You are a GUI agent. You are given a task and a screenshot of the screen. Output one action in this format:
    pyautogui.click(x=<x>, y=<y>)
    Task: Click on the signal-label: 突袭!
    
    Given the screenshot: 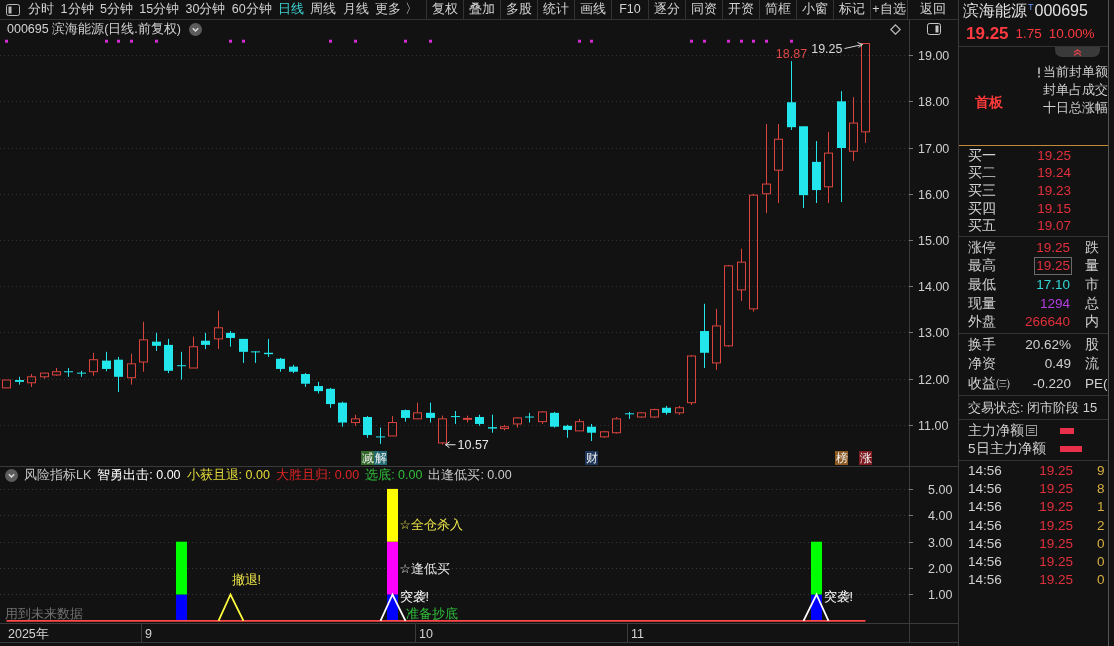 What is the action you would take?
    pyautogui.click(x=838, y=597)
    